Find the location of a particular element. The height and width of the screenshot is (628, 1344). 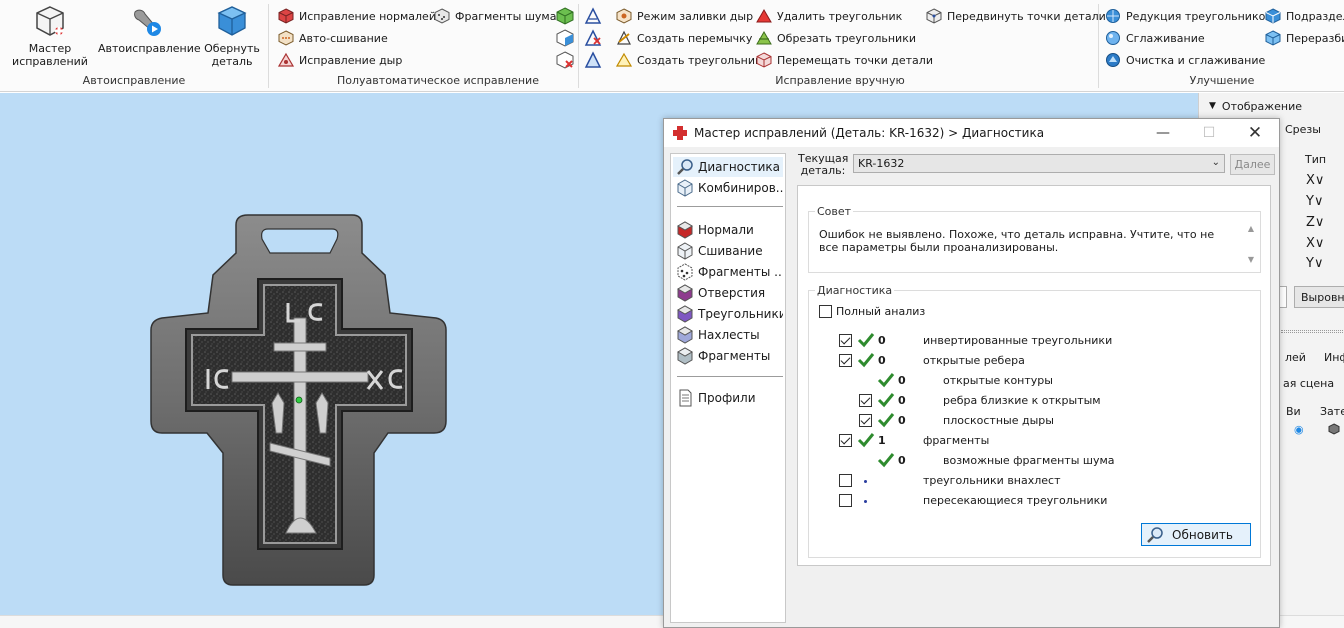

diag-label: плоскостные дыры is located at coordinates (998, 420).